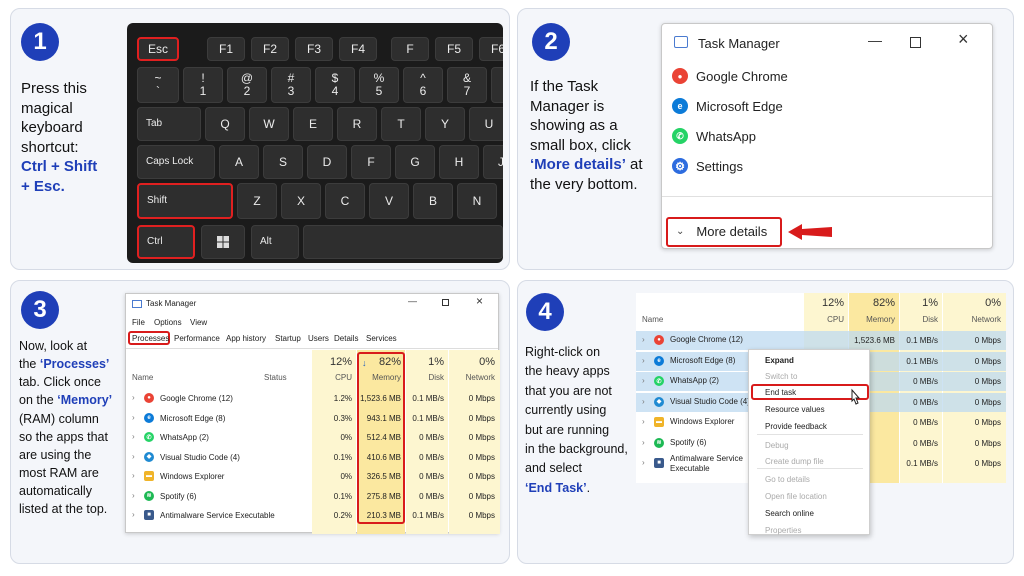 This screenshot has width=1024, height=576. Describe the element at coordinates (454, 49) in the screenshot. I see `f5-key: F5` at that location.